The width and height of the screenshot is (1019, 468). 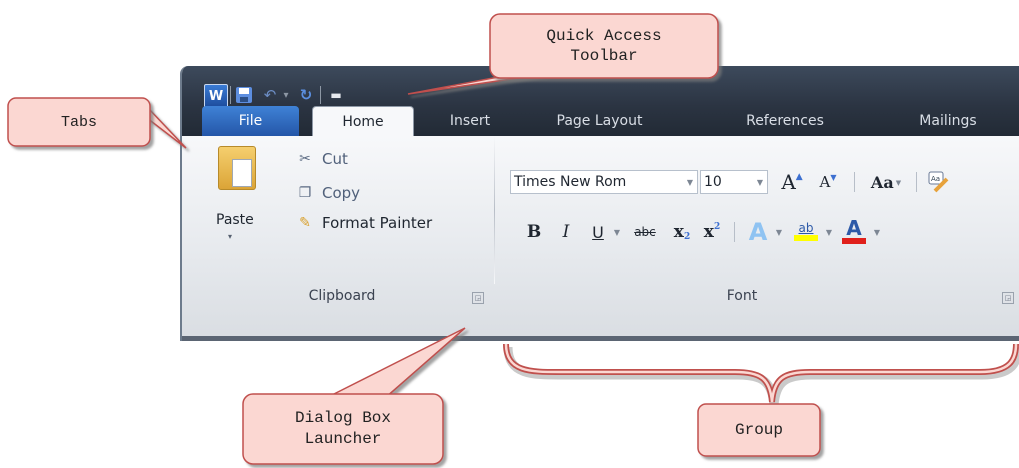 I want to click on dialog-launcher-callout-pointer, so click(x=397, y=363).